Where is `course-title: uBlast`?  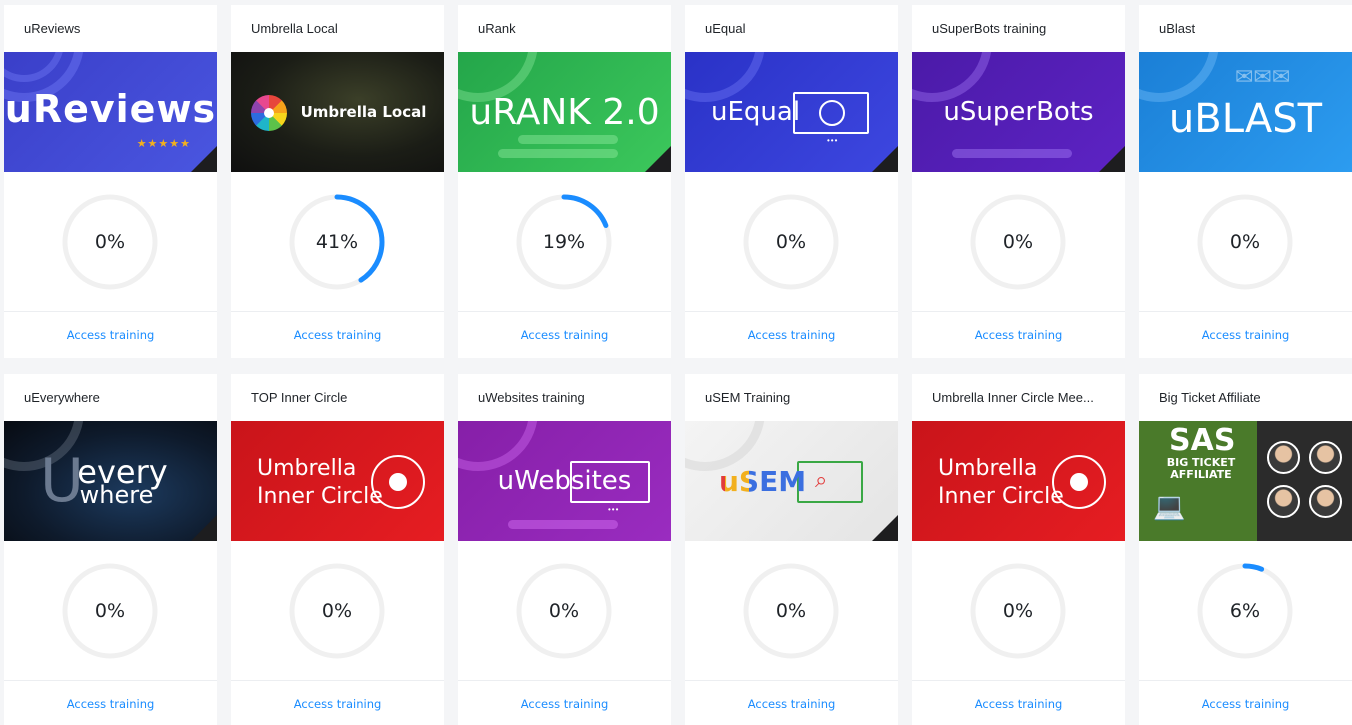 course-title: uBlast is located at coordinates (1177, 28).